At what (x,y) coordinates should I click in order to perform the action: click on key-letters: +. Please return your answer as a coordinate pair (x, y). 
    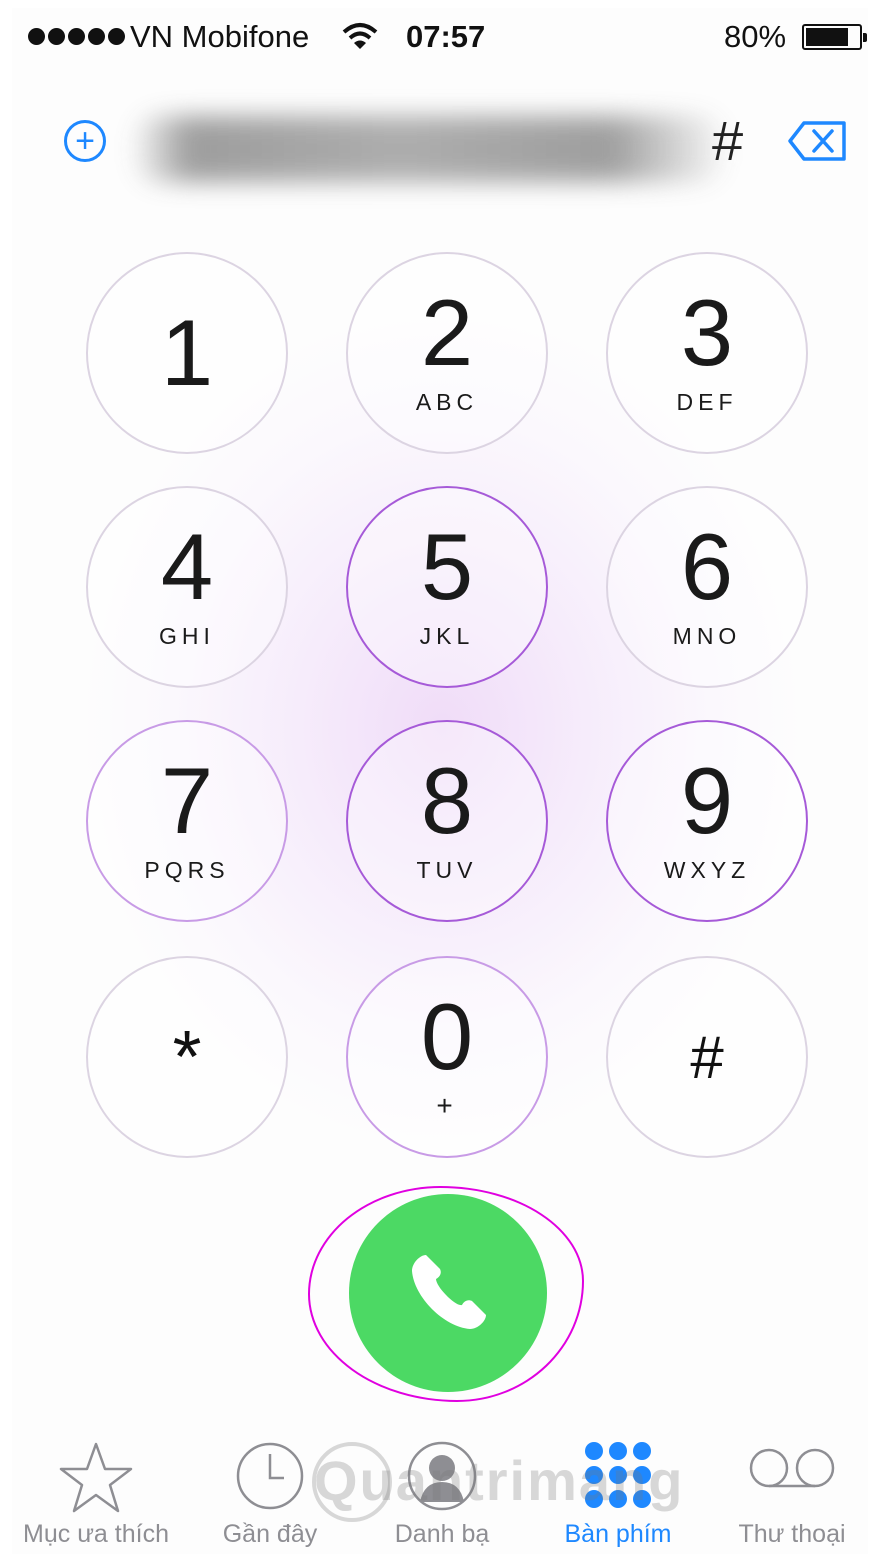
    Looking at the image, I should click on (447, 1105).